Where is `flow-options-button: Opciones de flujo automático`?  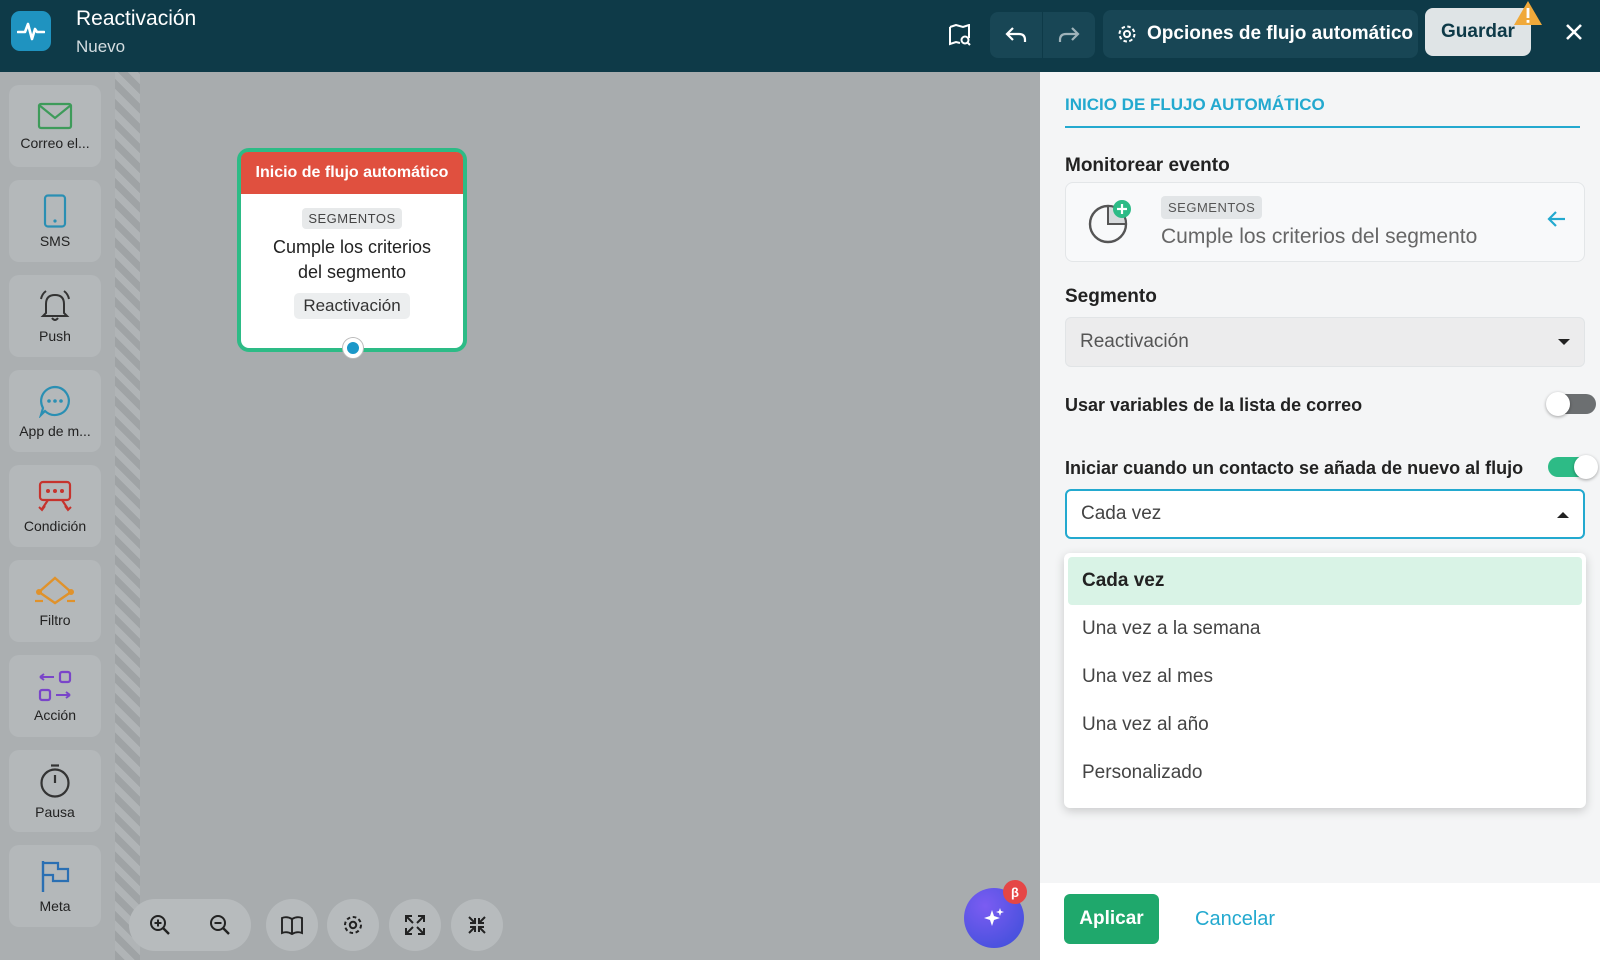
flow-options-button: Opciones de flujo automático is located at coordinates (1260, 34).